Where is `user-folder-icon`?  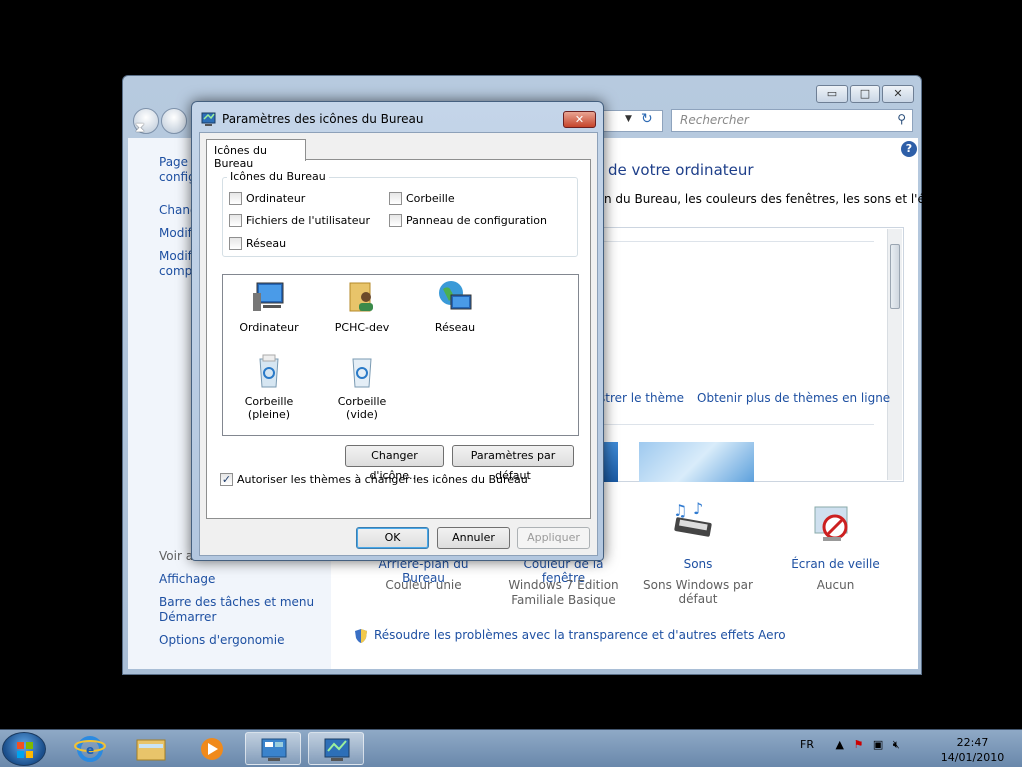 user-folder-icon is located at coordinates (362, 297).